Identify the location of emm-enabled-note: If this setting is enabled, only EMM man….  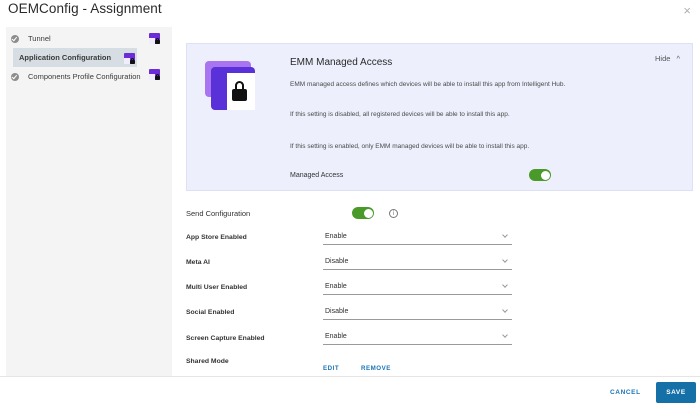
(410, 146).